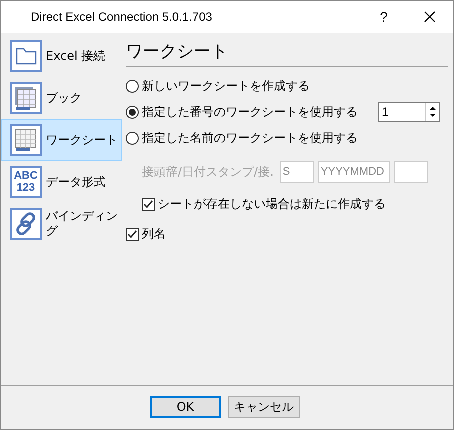 Image resolution: width=454 pixels, height=430 pixels. Describe the element at coordinates (218, 86) in the screenshot. I see `radio-option: 新しいワークシートを作成する` at that location.